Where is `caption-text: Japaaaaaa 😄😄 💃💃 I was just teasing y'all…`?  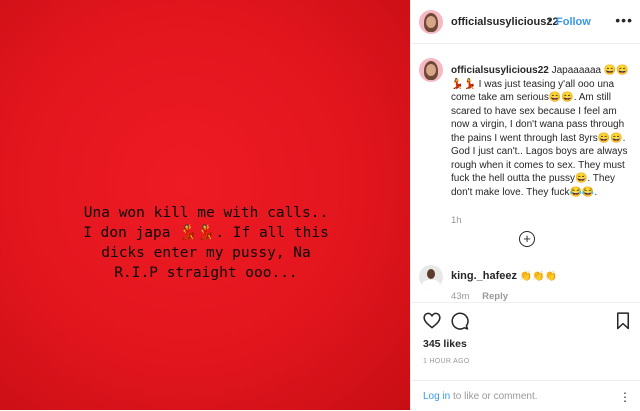
caption-text: Japaaaaaa 😄😄 💃💃 I was just teasing y'all… is located at coordinates (540, 131).